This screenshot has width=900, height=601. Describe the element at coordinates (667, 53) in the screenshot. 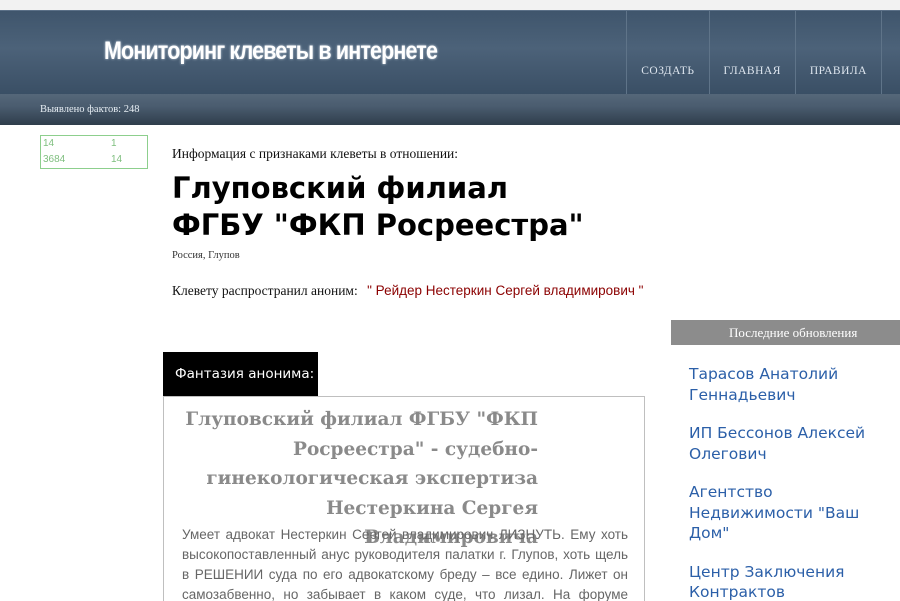

I see `nav-create: СОЗДАТЬ` at that location.